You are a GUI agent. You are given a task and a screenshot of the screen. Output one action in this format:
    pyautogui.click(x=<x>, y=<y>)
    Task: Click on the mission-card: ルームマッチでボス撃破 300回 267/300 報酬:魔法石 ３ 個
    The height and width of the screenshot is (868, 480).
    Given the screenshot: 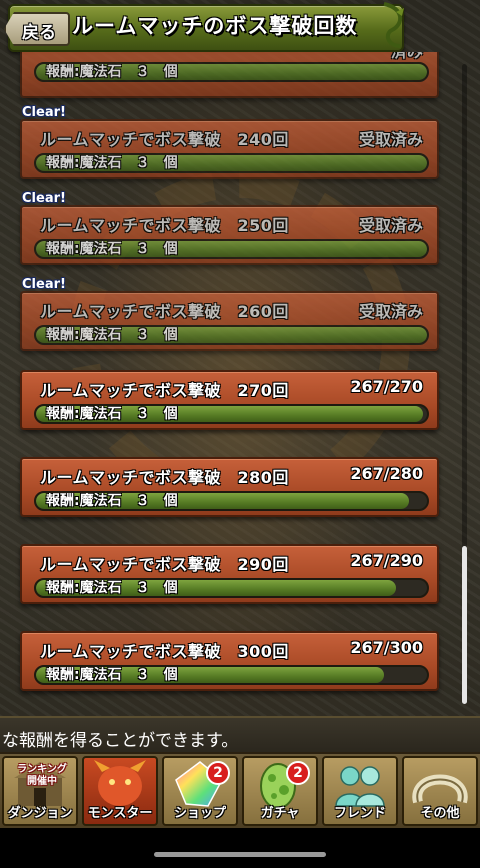 What is the action you would take?
    pyautogui.click(x=229, y=661)
    